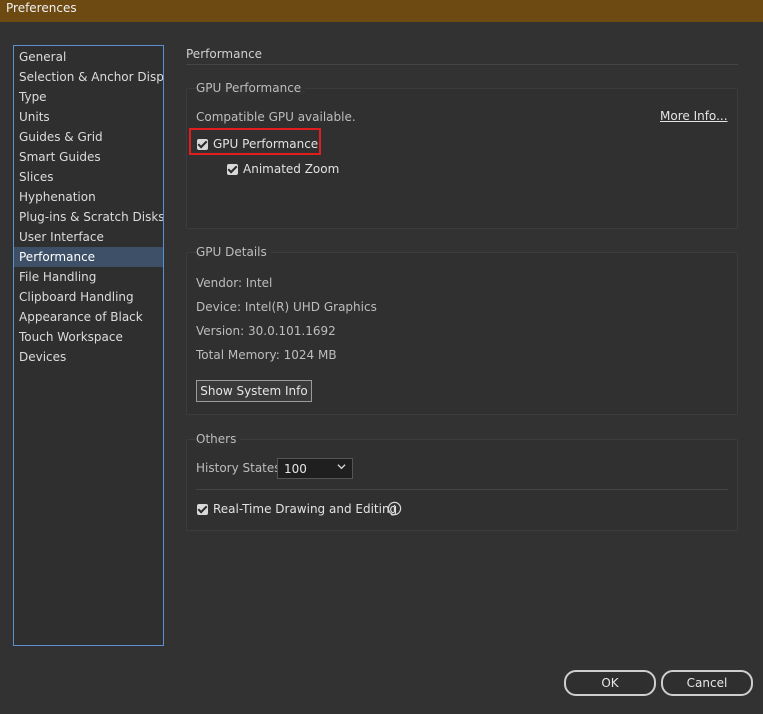  Describe the element at coordinates (88, 277) in the screenshot. I see `sidebar-item-file-handling: File Handling` at that location.